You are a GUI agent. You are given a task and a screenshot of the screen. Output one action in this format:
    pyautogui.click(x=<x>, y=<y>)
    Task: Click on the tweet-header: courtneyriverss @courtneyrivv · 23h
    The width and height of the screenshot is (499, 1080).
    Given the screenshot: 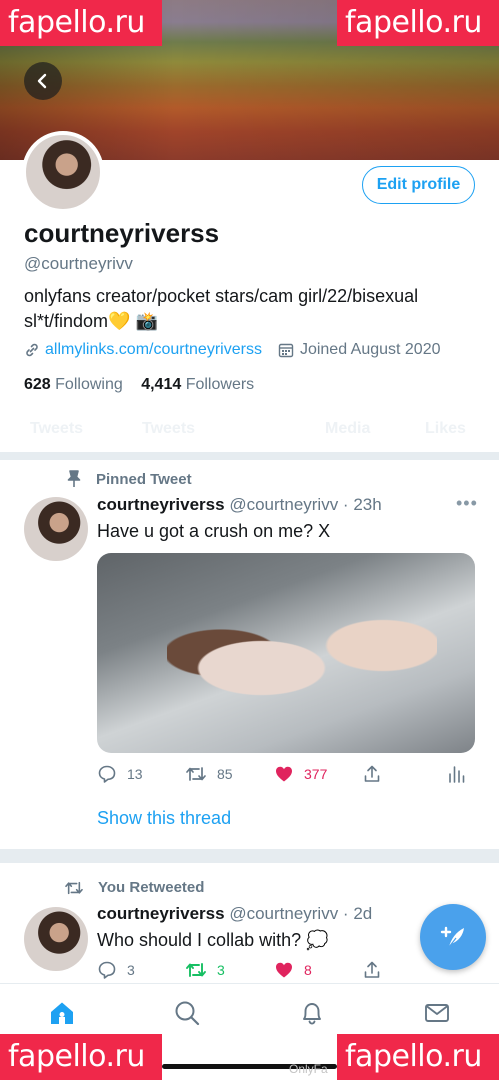 What is the action you would take?
    pyautogui.click(x=239, y=505)
    